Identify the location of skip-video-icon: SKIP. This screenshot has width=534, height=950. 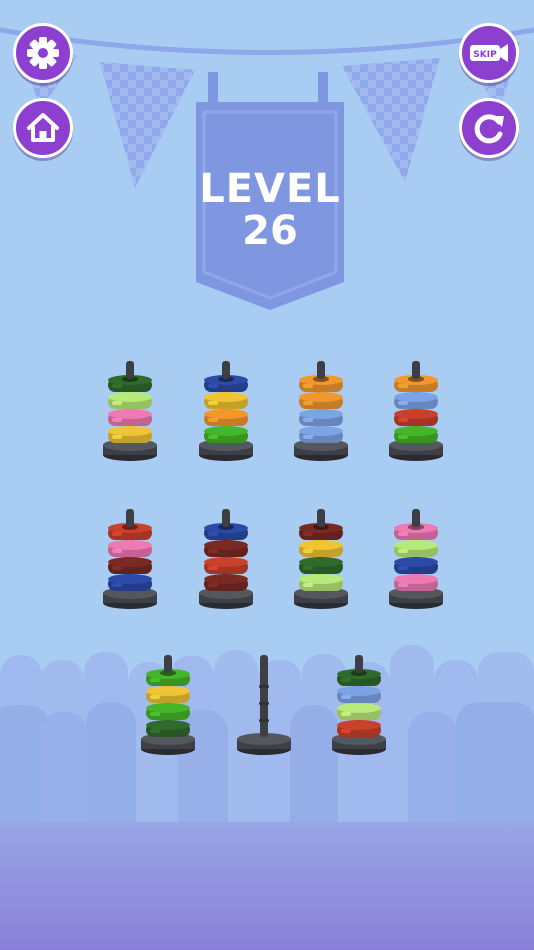
(489, 53).